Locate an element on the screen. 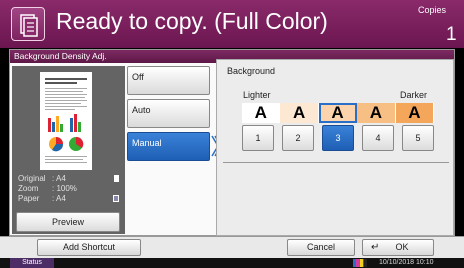 This screenshot has height=268, width=464. preview-button: Preview is located at coordinates (68, 222).